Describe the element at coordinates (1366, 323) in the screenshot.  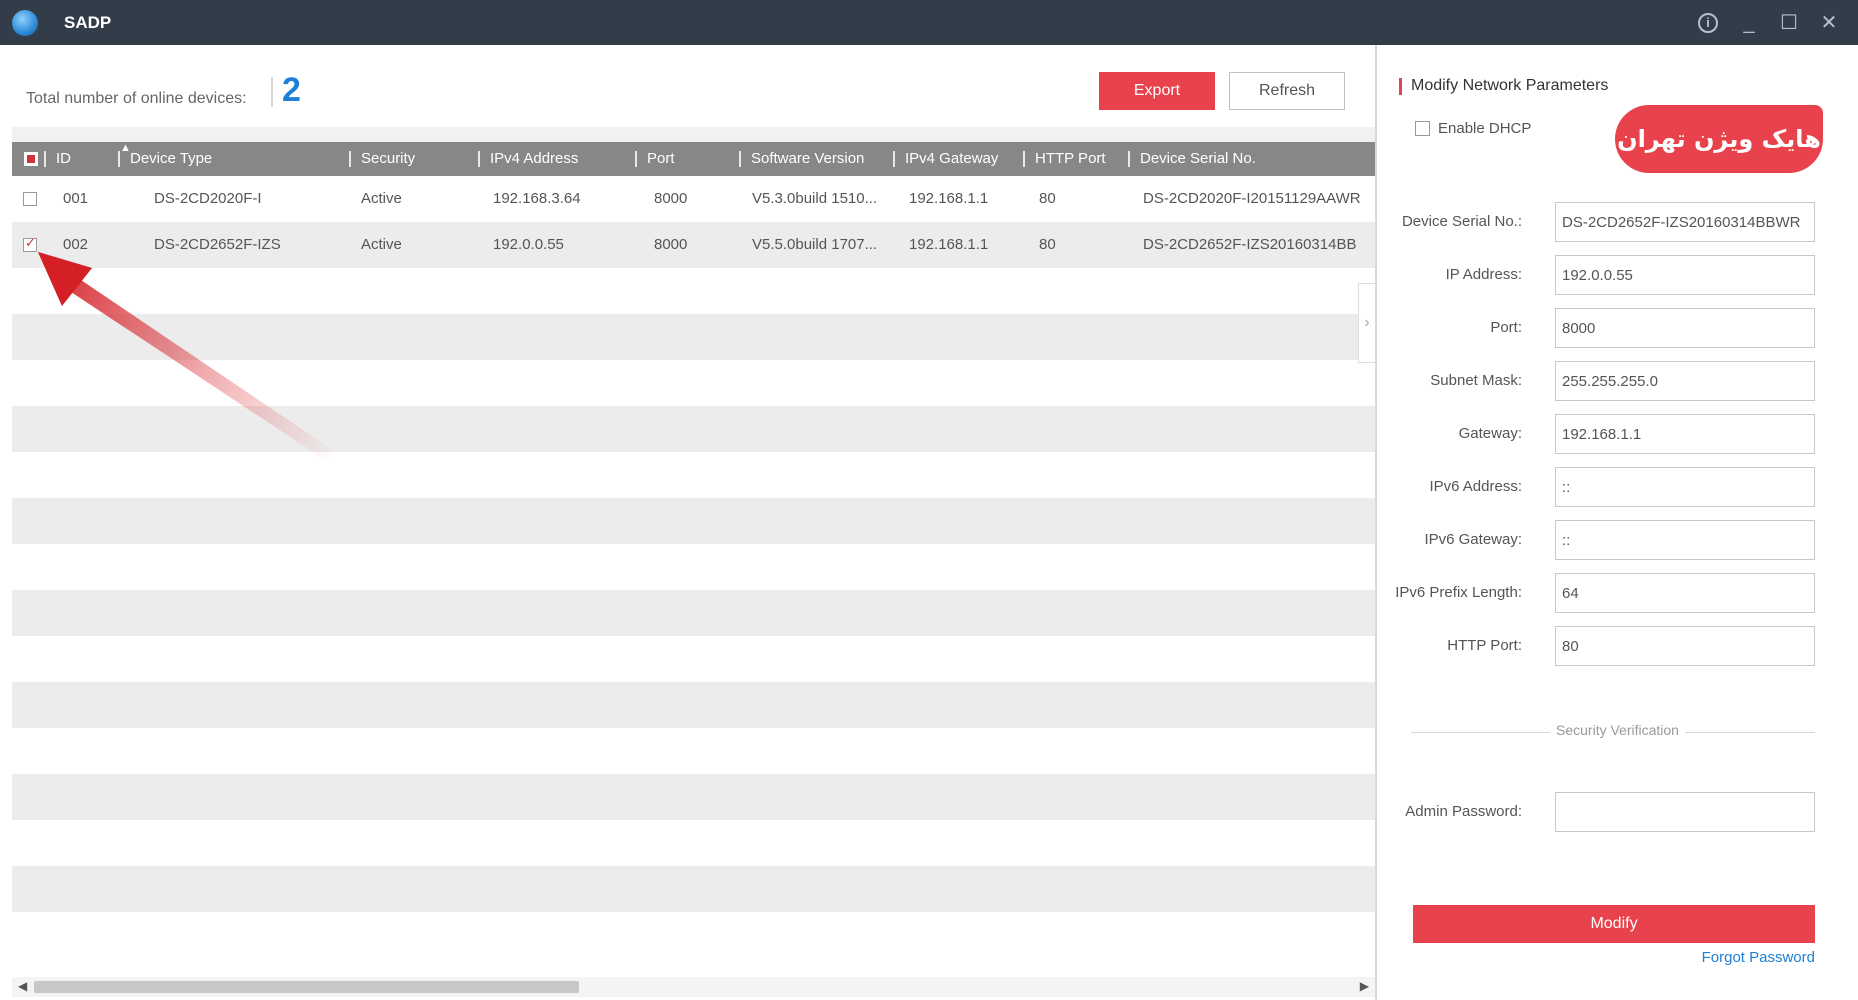
I see `collapse-panel-chevron-icon: ›` at that location.